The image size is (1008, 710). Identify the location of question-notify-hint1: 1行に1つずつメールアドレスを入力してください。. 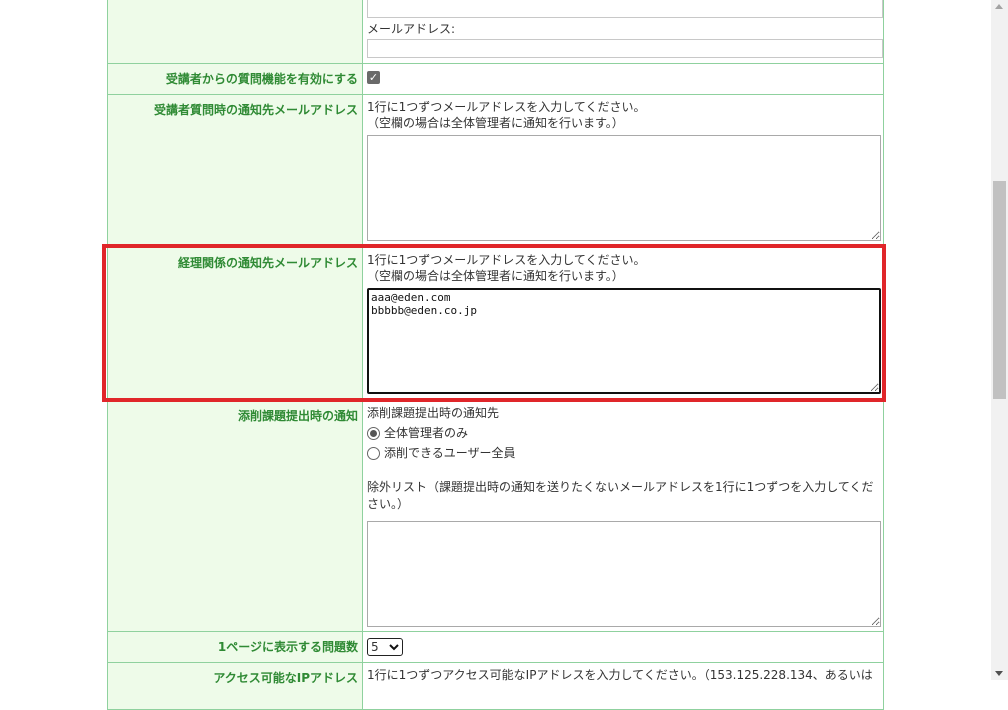
(506, 107).